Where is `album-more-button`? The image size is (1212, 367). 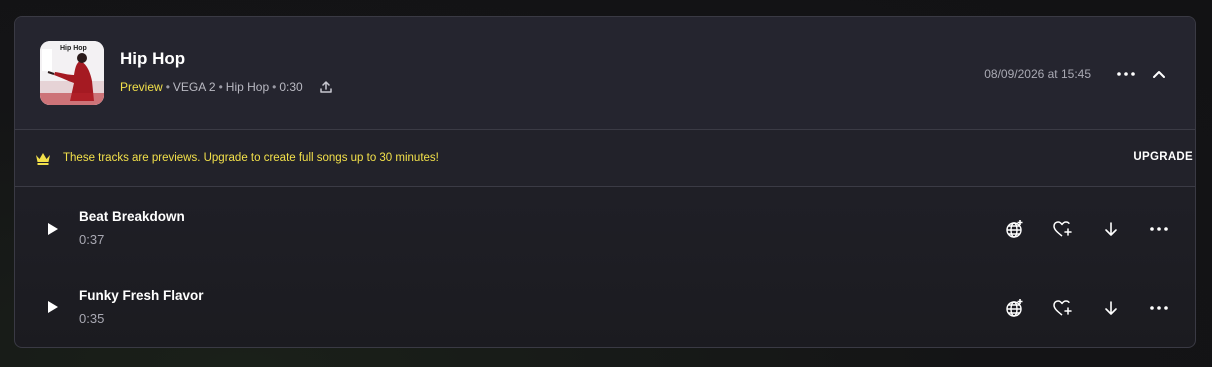 album-more-button is located at coordinates (1126, 74).